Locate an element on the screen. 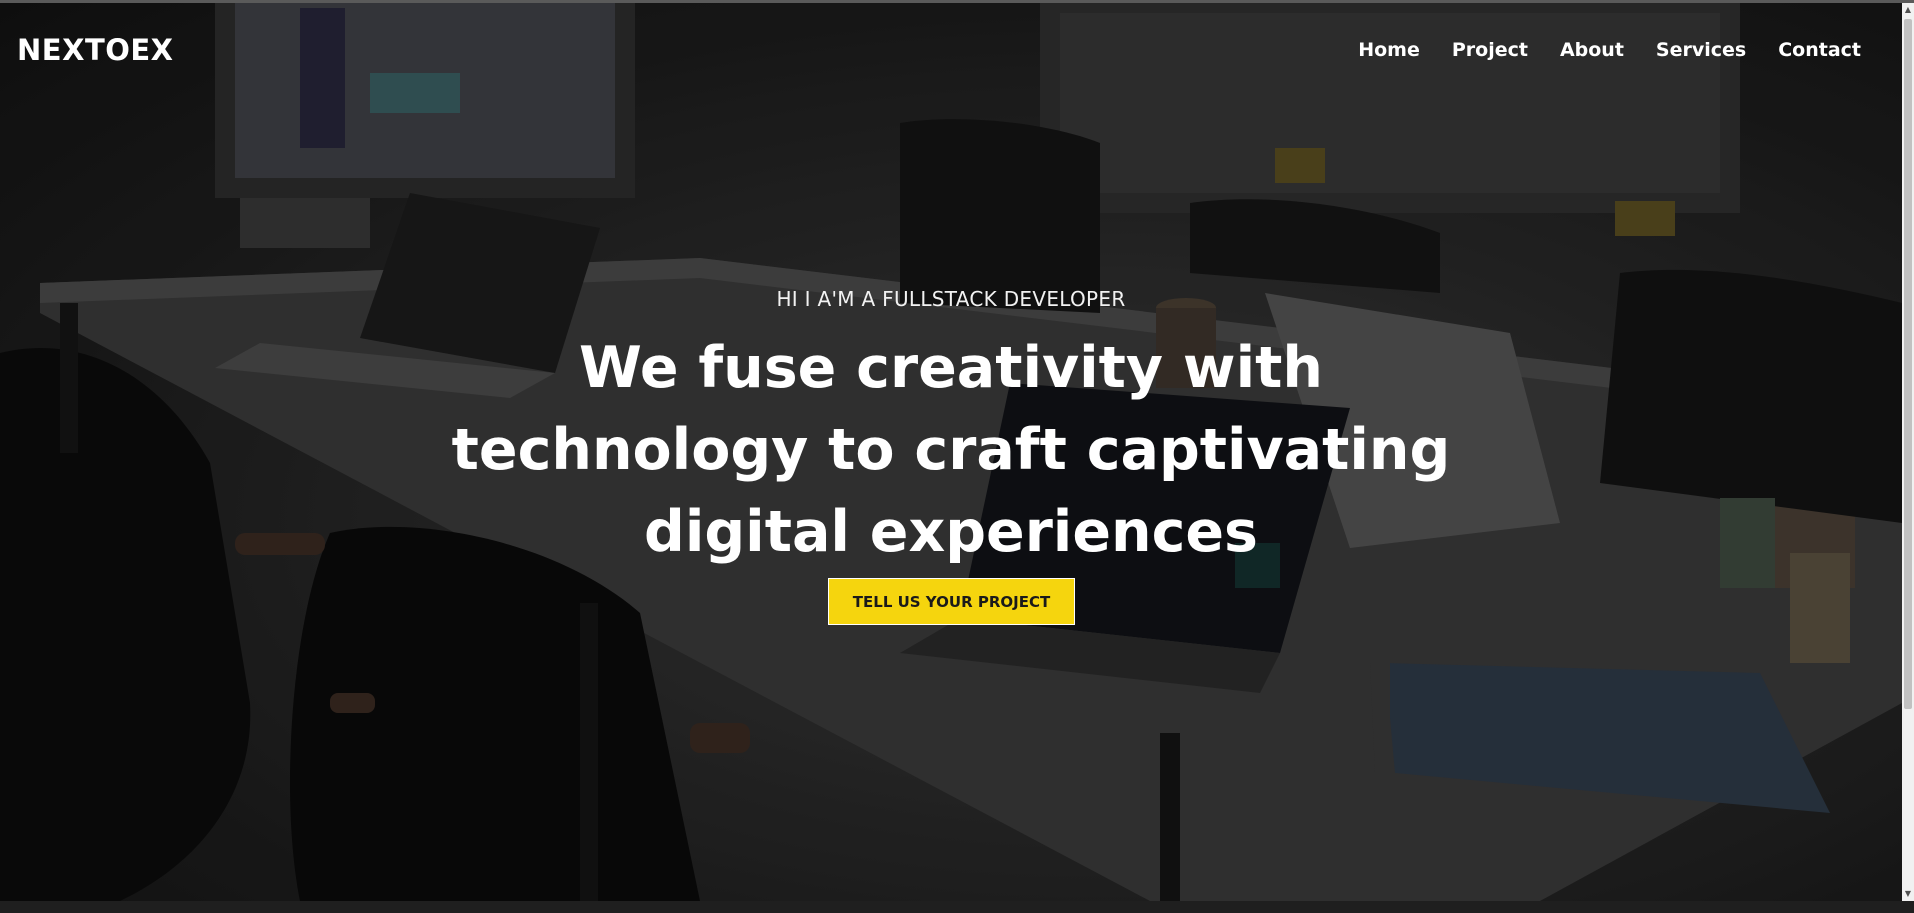 Image resolution: width=1914 pixels, height=913 pixels. nav-link-about: About is located at coordinates (1592, 50).